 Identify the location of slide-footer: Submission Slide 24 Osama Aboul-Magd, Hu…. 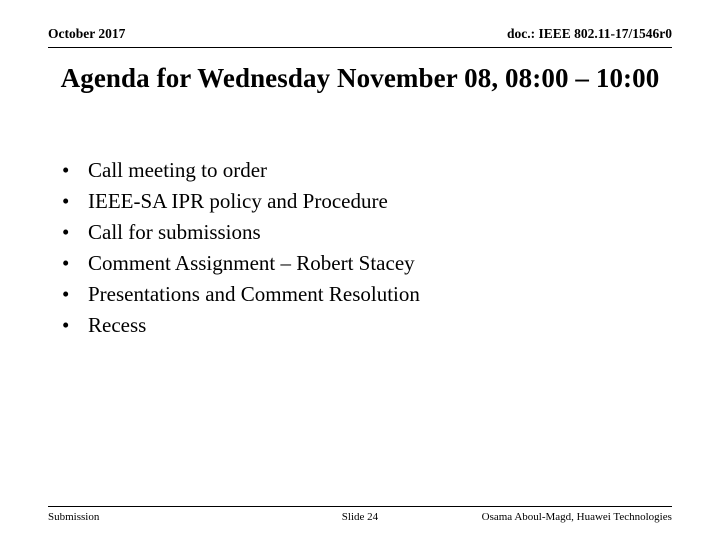
(360, 518).